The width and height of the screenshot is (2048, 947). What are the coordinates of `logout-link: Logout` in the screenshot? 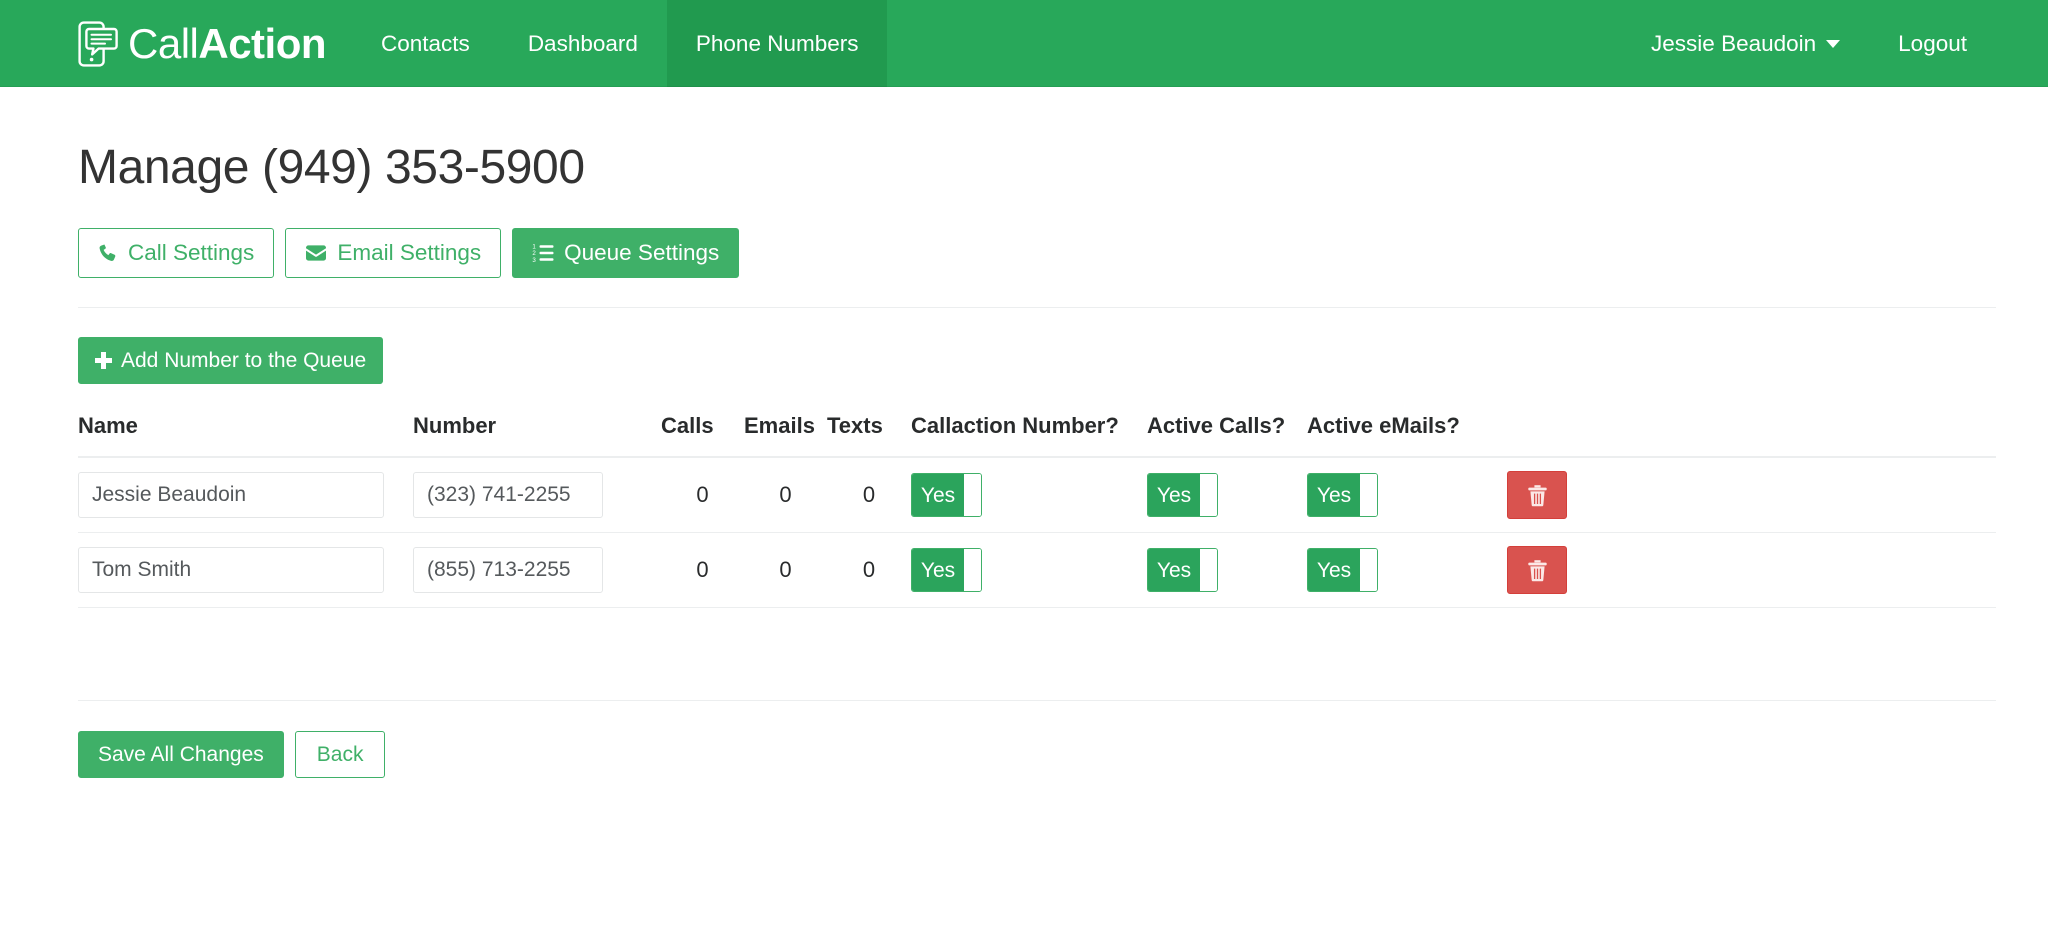 It's located at (1932, 43).